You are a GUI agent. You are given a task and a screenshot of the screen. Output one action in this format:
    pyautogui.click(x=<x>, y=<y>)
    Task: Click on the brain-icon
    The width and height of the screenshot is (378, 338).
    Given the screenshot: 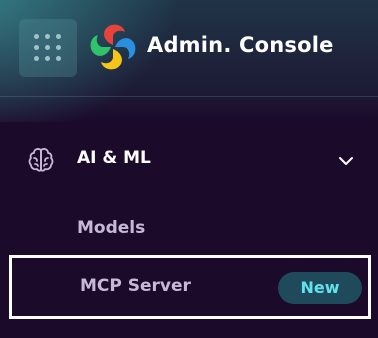 What is the action you would take?
    pyautogui.click(x=41, y=160)
    